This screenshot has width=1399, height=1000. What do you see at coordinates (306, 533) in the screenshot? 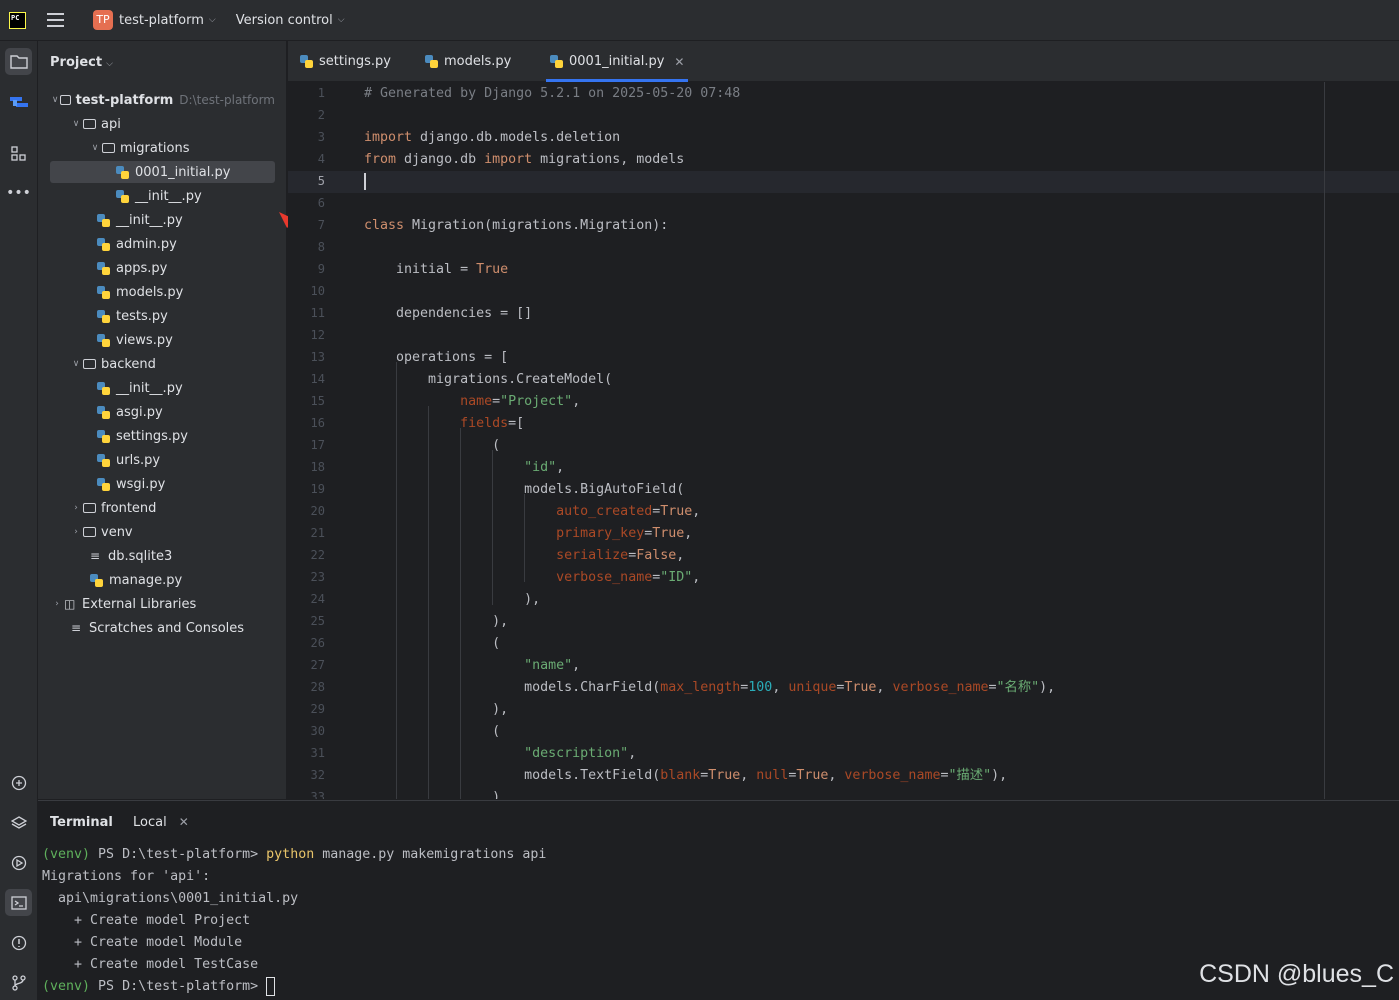
I see `line-number: 21` at bounding box center [306, 533].